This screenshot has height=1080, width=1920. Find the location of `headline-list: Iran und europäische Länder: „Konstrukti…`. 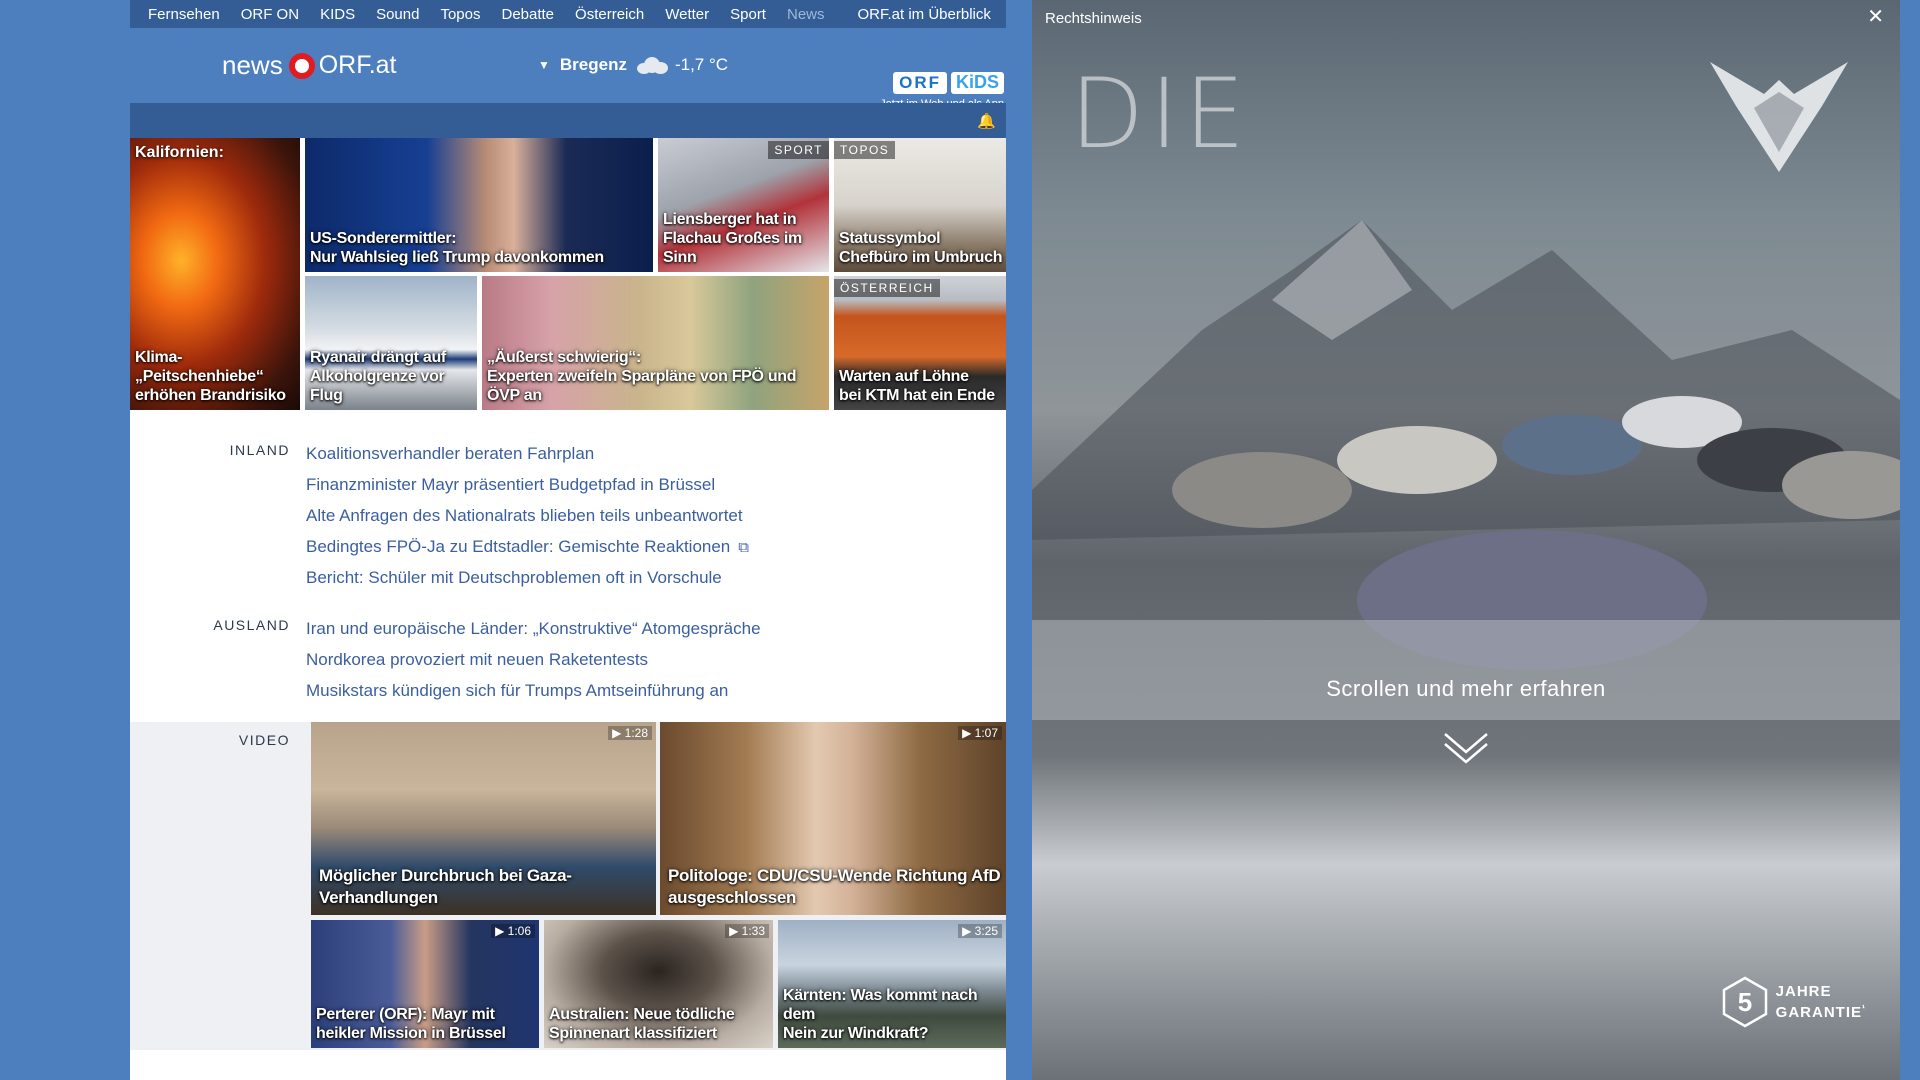

headline-list: Iran und europäische Länder: „Konstrukti… is located at coordinates (533, 659).